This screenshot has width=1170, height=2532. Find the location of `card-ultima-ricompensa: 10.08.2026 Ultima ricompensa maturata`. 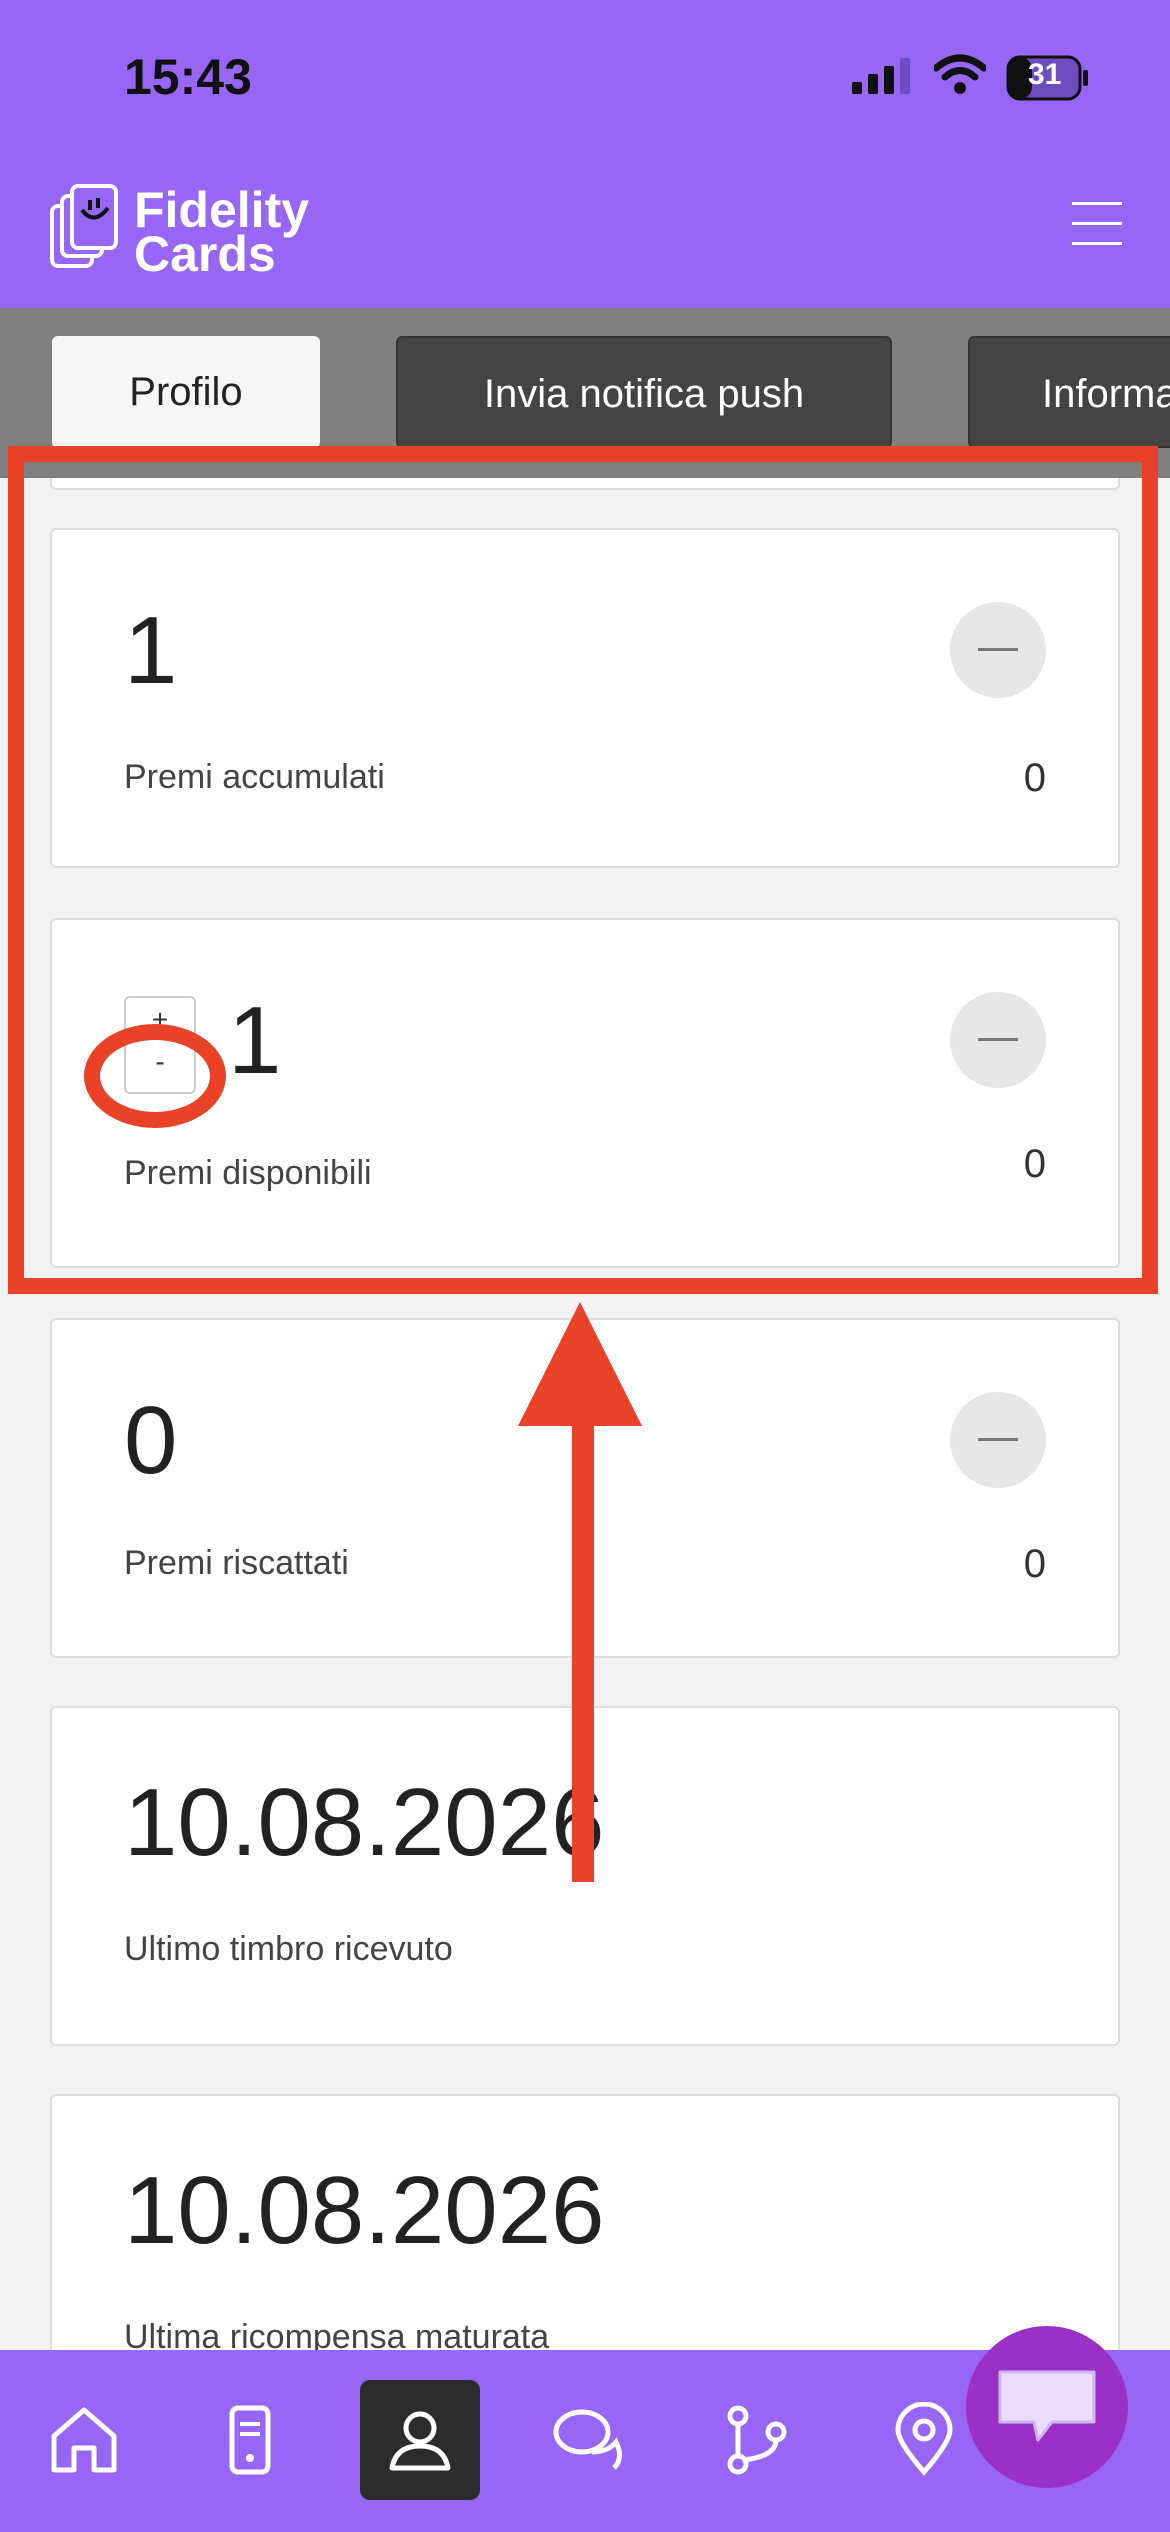

card-ultima-ricompensa: 10.08.2026 Ultima ricompensa maturata is located at coordinates (585, 2222).